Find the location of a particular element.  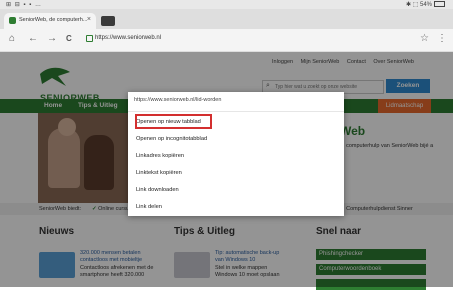

menu-open-new-tab: Openen op nieuw tabblad is located at coordinates (173, 121).